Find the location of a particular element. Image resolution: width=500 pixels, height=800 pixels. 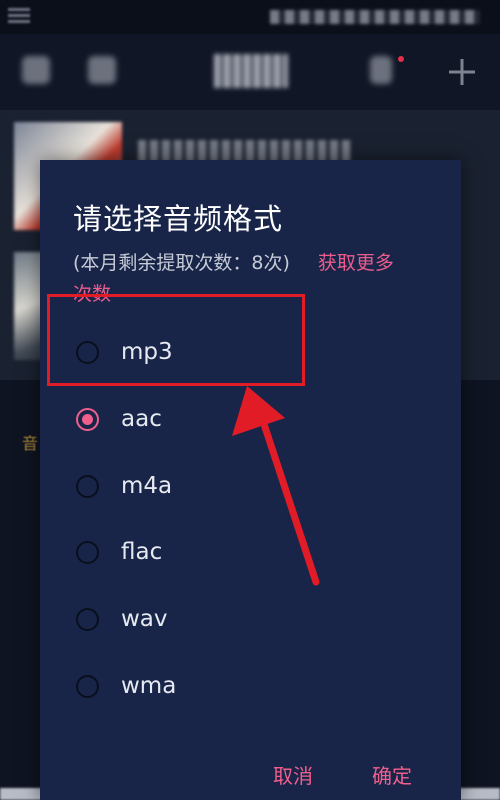

settings-icon is located at coordinates (36, 70).